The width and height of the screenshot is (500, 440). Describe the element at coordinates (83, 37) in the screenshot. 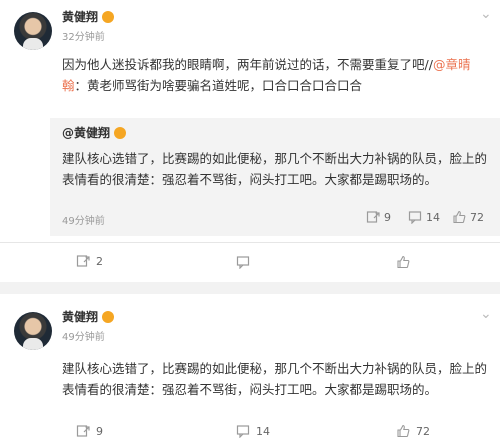

I see `post-time: 32分钟前` at that location.